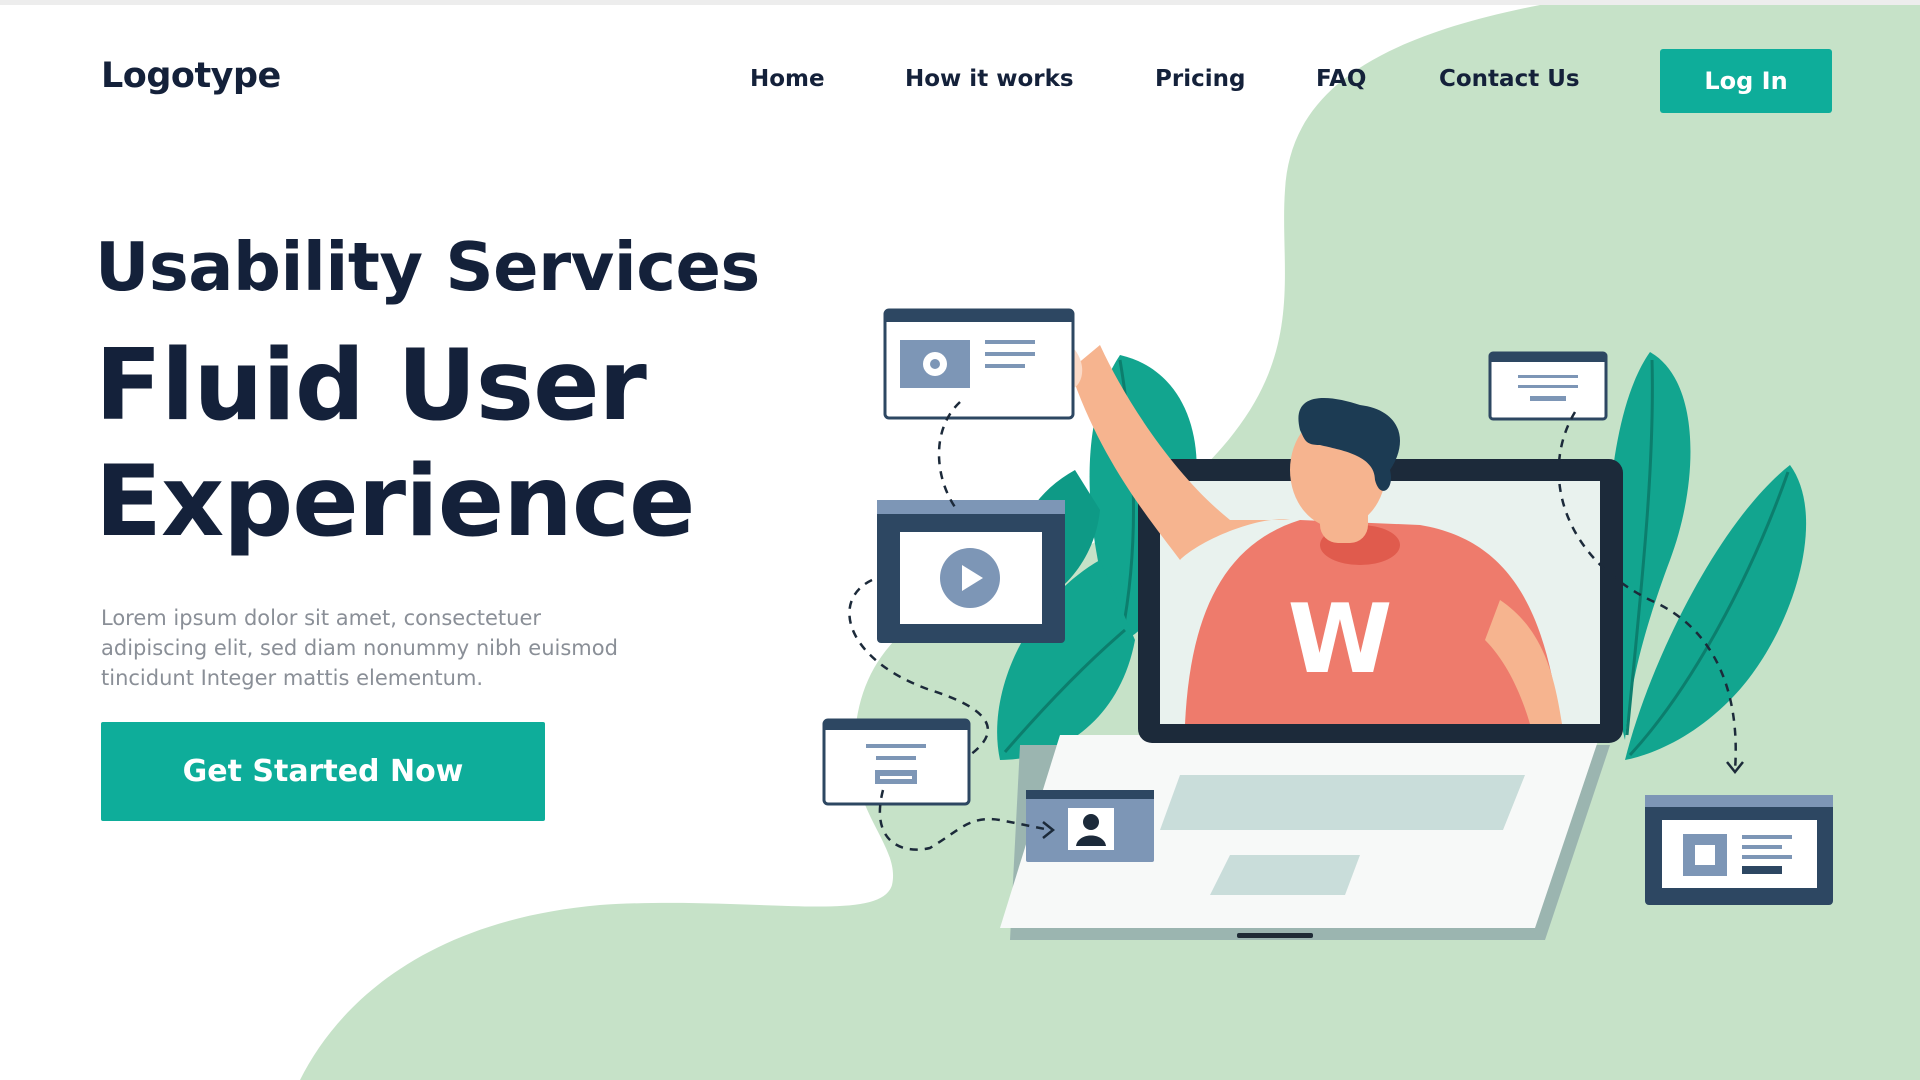 This screenshot has height=1080, width=1920. I want to click on nav-how-it-works: How it works, so click(989, 79).